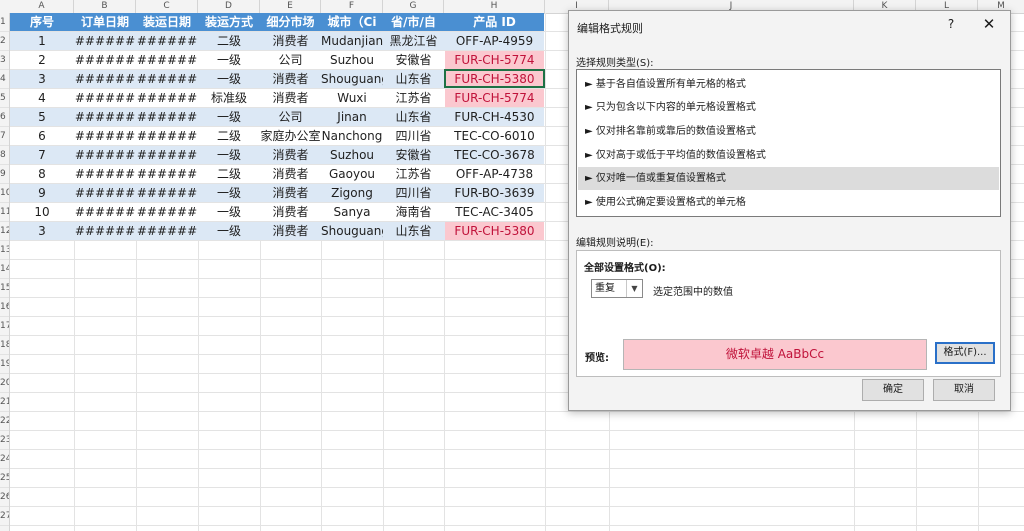  What do you see at coordinates (4, 288) in the screenshot?
I see `row-header: 15` at bounding box center [4, 288].